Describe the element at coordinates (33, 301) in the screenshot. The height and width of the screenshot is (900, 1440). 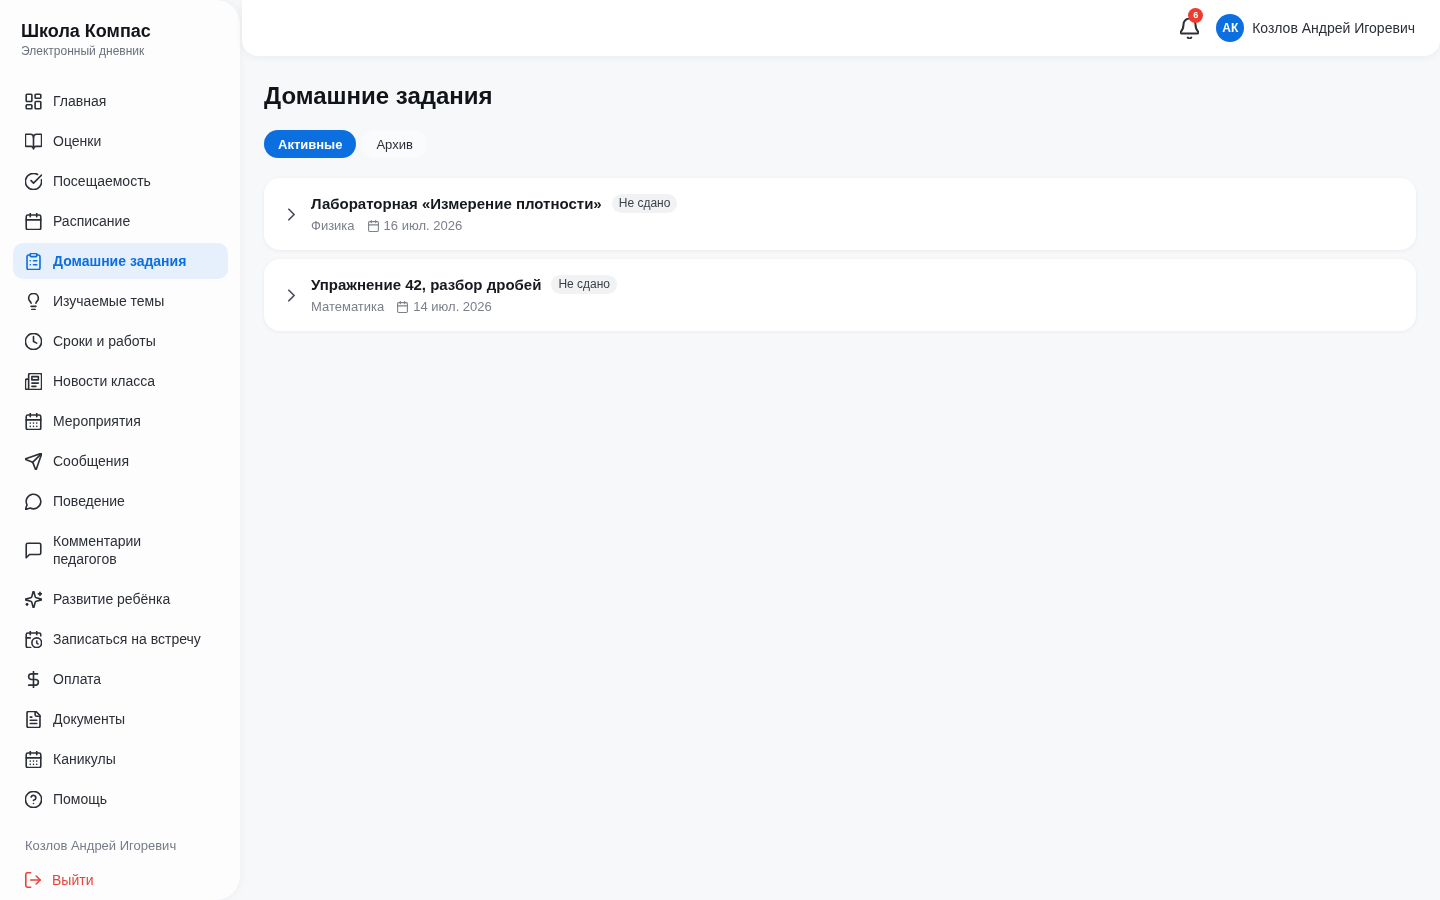
I see `lightbulb-icon` at that location.